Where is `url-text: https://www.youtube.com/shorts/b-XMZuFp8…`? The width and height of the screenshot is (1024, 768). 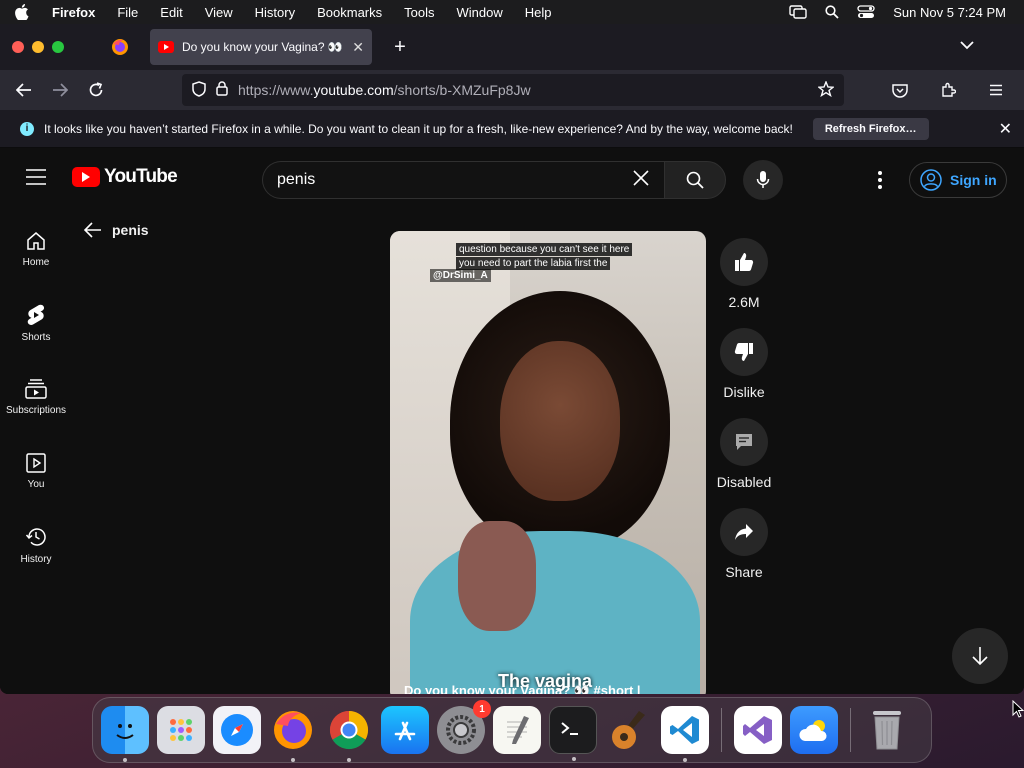 url-text: https://www.youtube.com/shorts/b-XMZuFp8… is located at coordinates (523, 90).